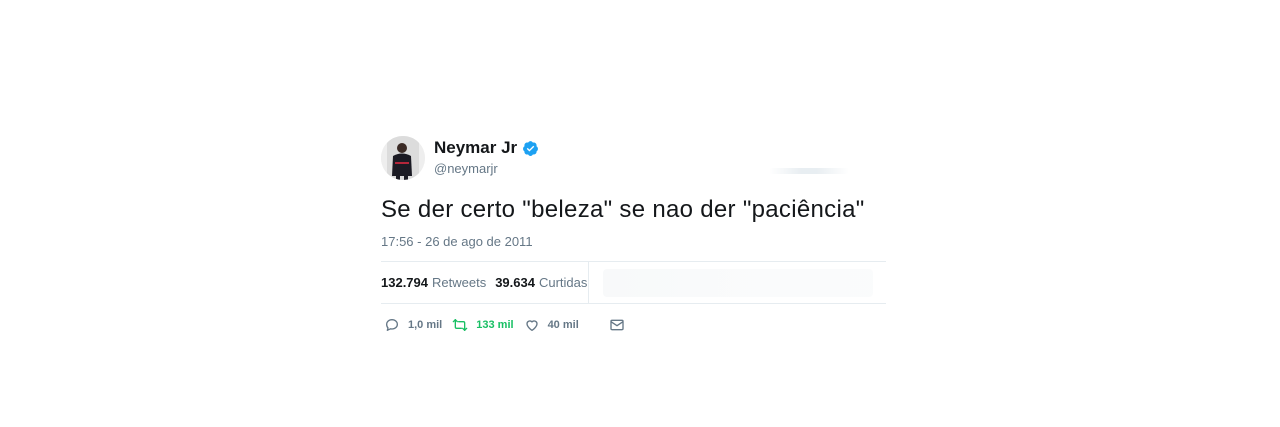 Image resolution: width=1280 pixels, height=427 pixels. I want to click on handle: @neymarjr, so click(466, 168).